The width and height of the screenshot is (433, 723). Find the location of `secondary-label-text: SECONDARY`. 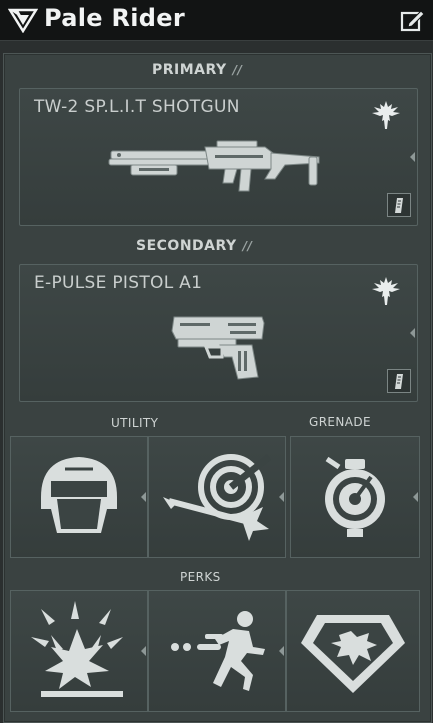

secondary-label-text: SECONDARY is located at coordinates (186, 246).